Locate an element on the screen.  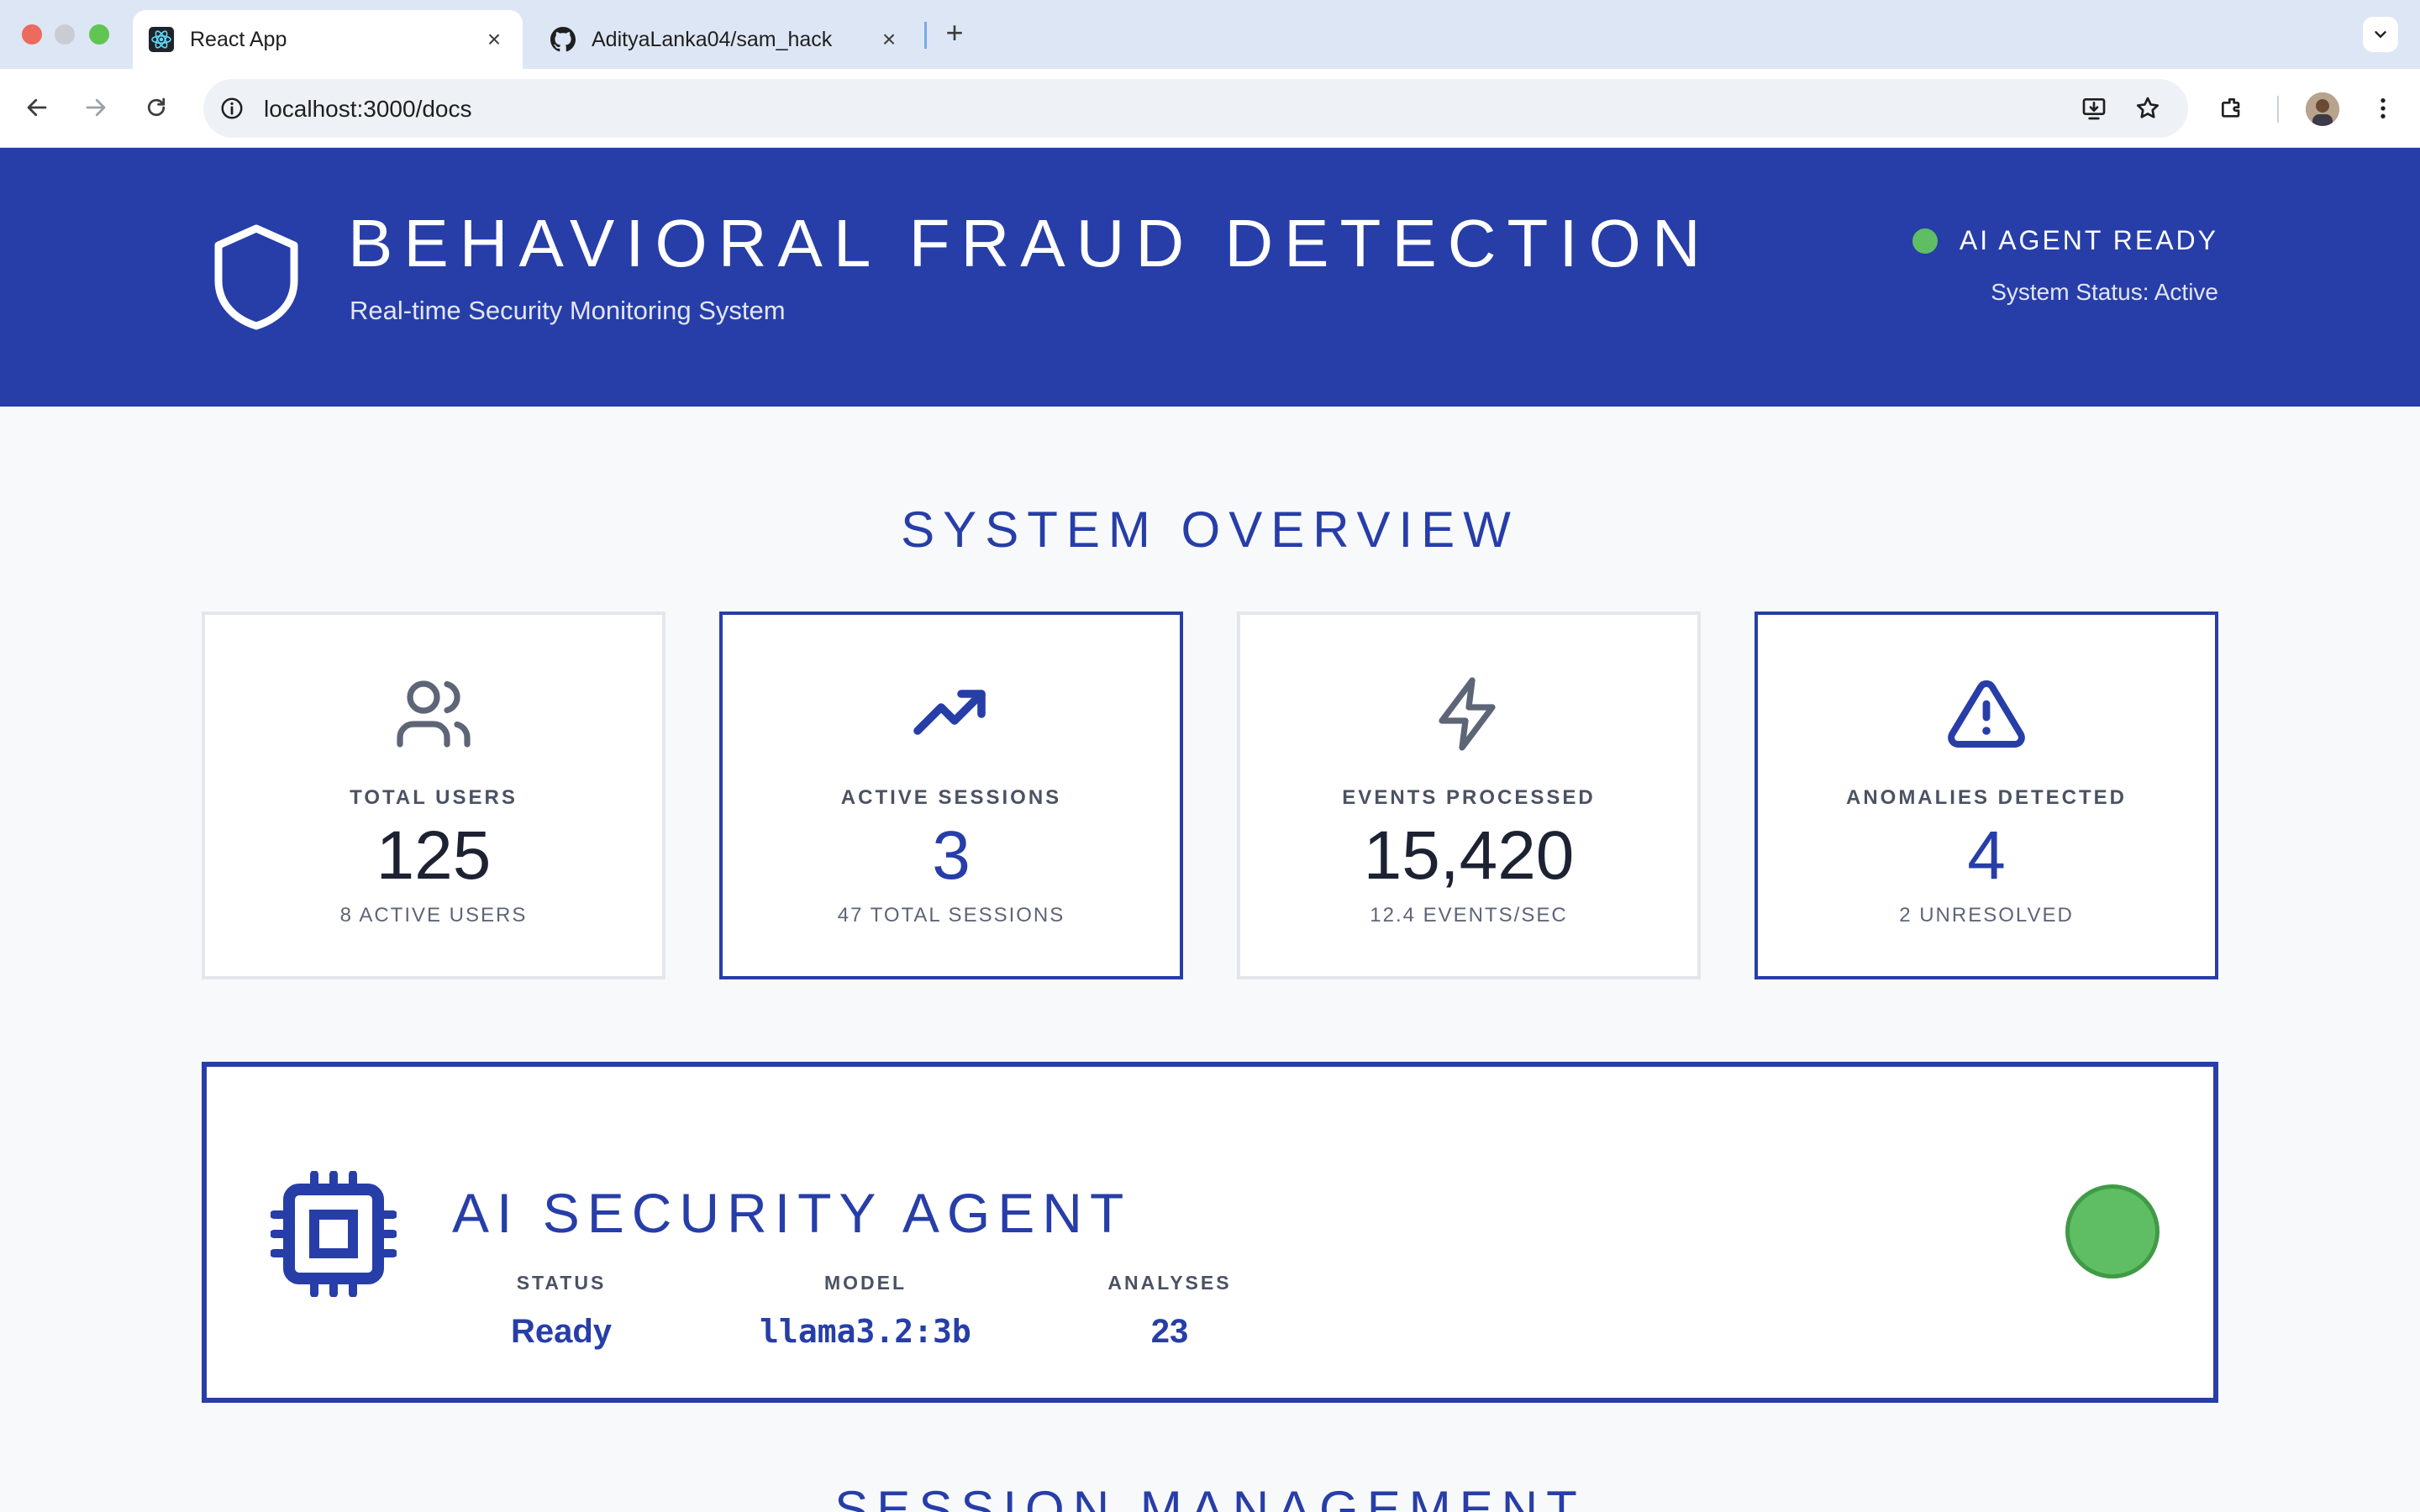
agent-status-indicator: AI AGENT READY is located at coordinates (2065, 240).